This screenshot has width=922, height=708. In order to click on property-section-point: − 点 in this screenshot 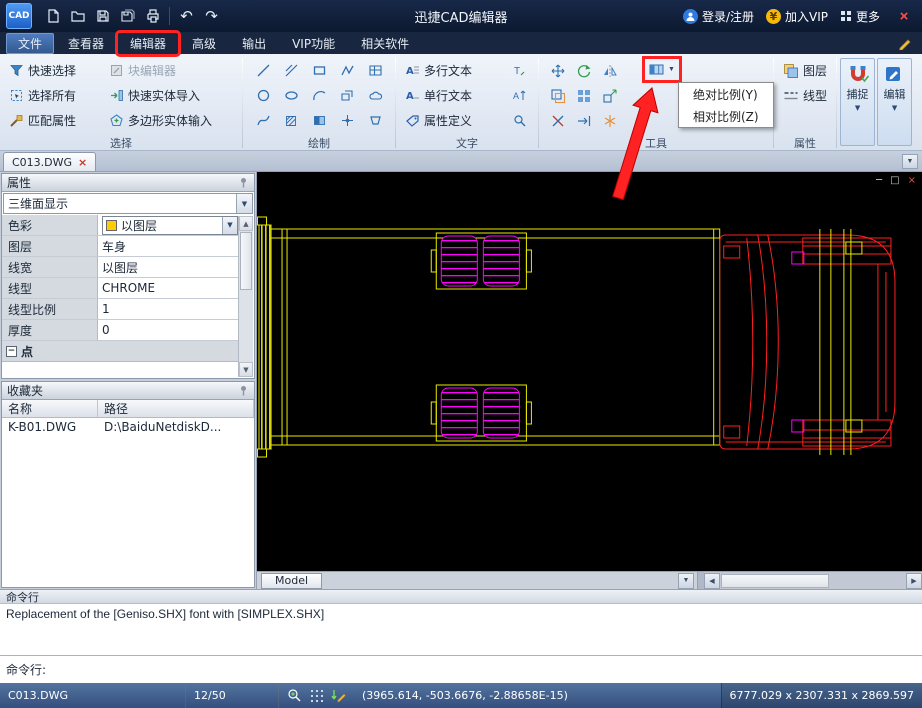, I will do `click(120, 351)`.